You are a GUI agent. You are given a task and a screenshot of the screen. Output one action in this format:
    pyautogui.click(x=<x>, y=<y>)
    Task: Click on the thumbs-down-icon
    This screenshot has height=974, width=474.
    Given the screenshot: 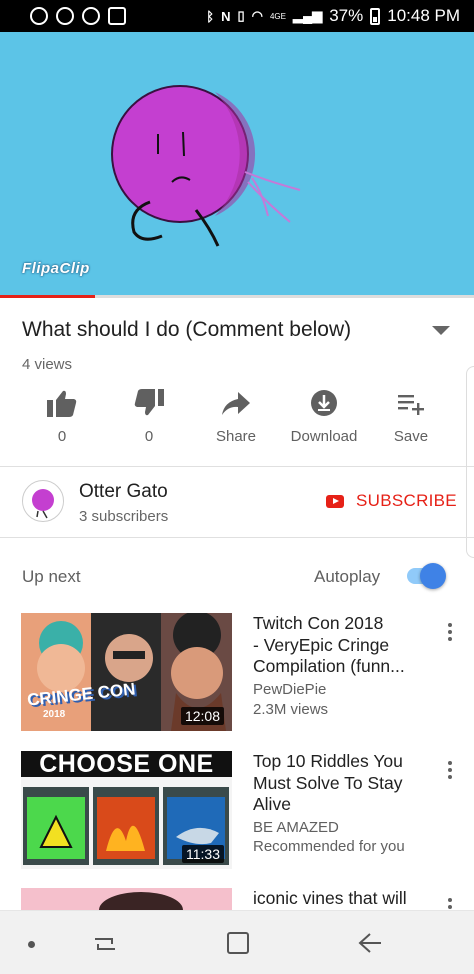 What is the action you would take?
    pyautogui.click(x=149, y=402)
    